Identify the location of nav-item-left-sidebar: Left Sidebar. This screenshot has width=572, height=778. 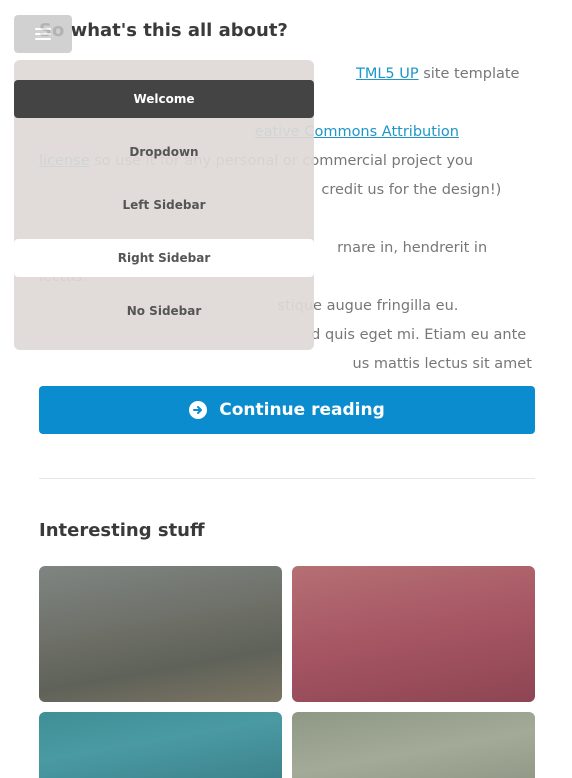
(164, 205).